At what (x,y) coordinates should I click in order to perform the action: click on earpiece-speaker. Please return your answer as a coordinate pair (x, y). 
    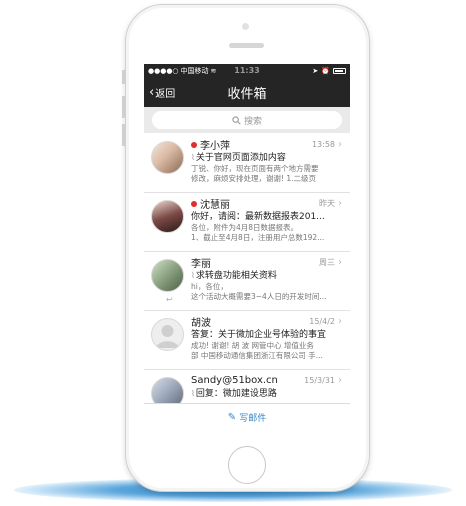
    Looking at the image, I should click on (246, 45).